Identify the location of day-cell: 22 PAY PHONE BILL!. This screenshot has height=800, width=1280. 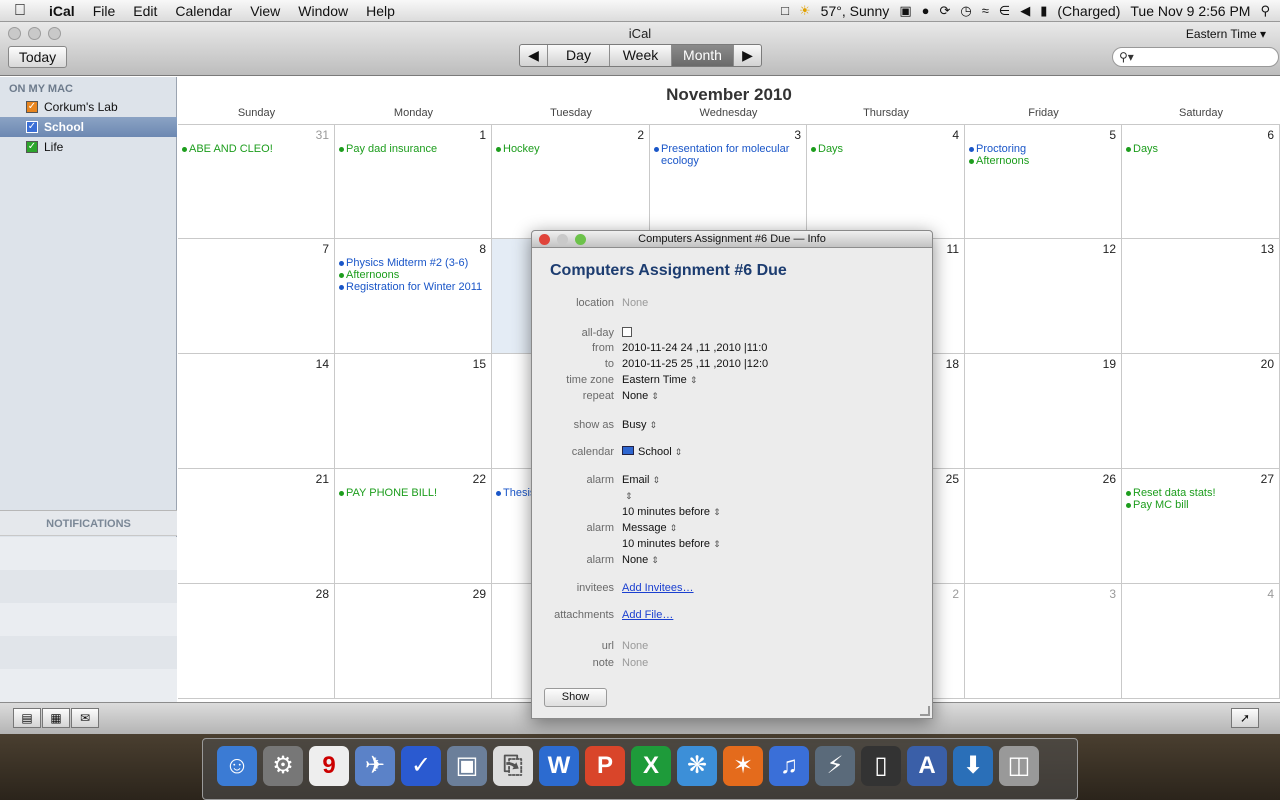
(413, 526).